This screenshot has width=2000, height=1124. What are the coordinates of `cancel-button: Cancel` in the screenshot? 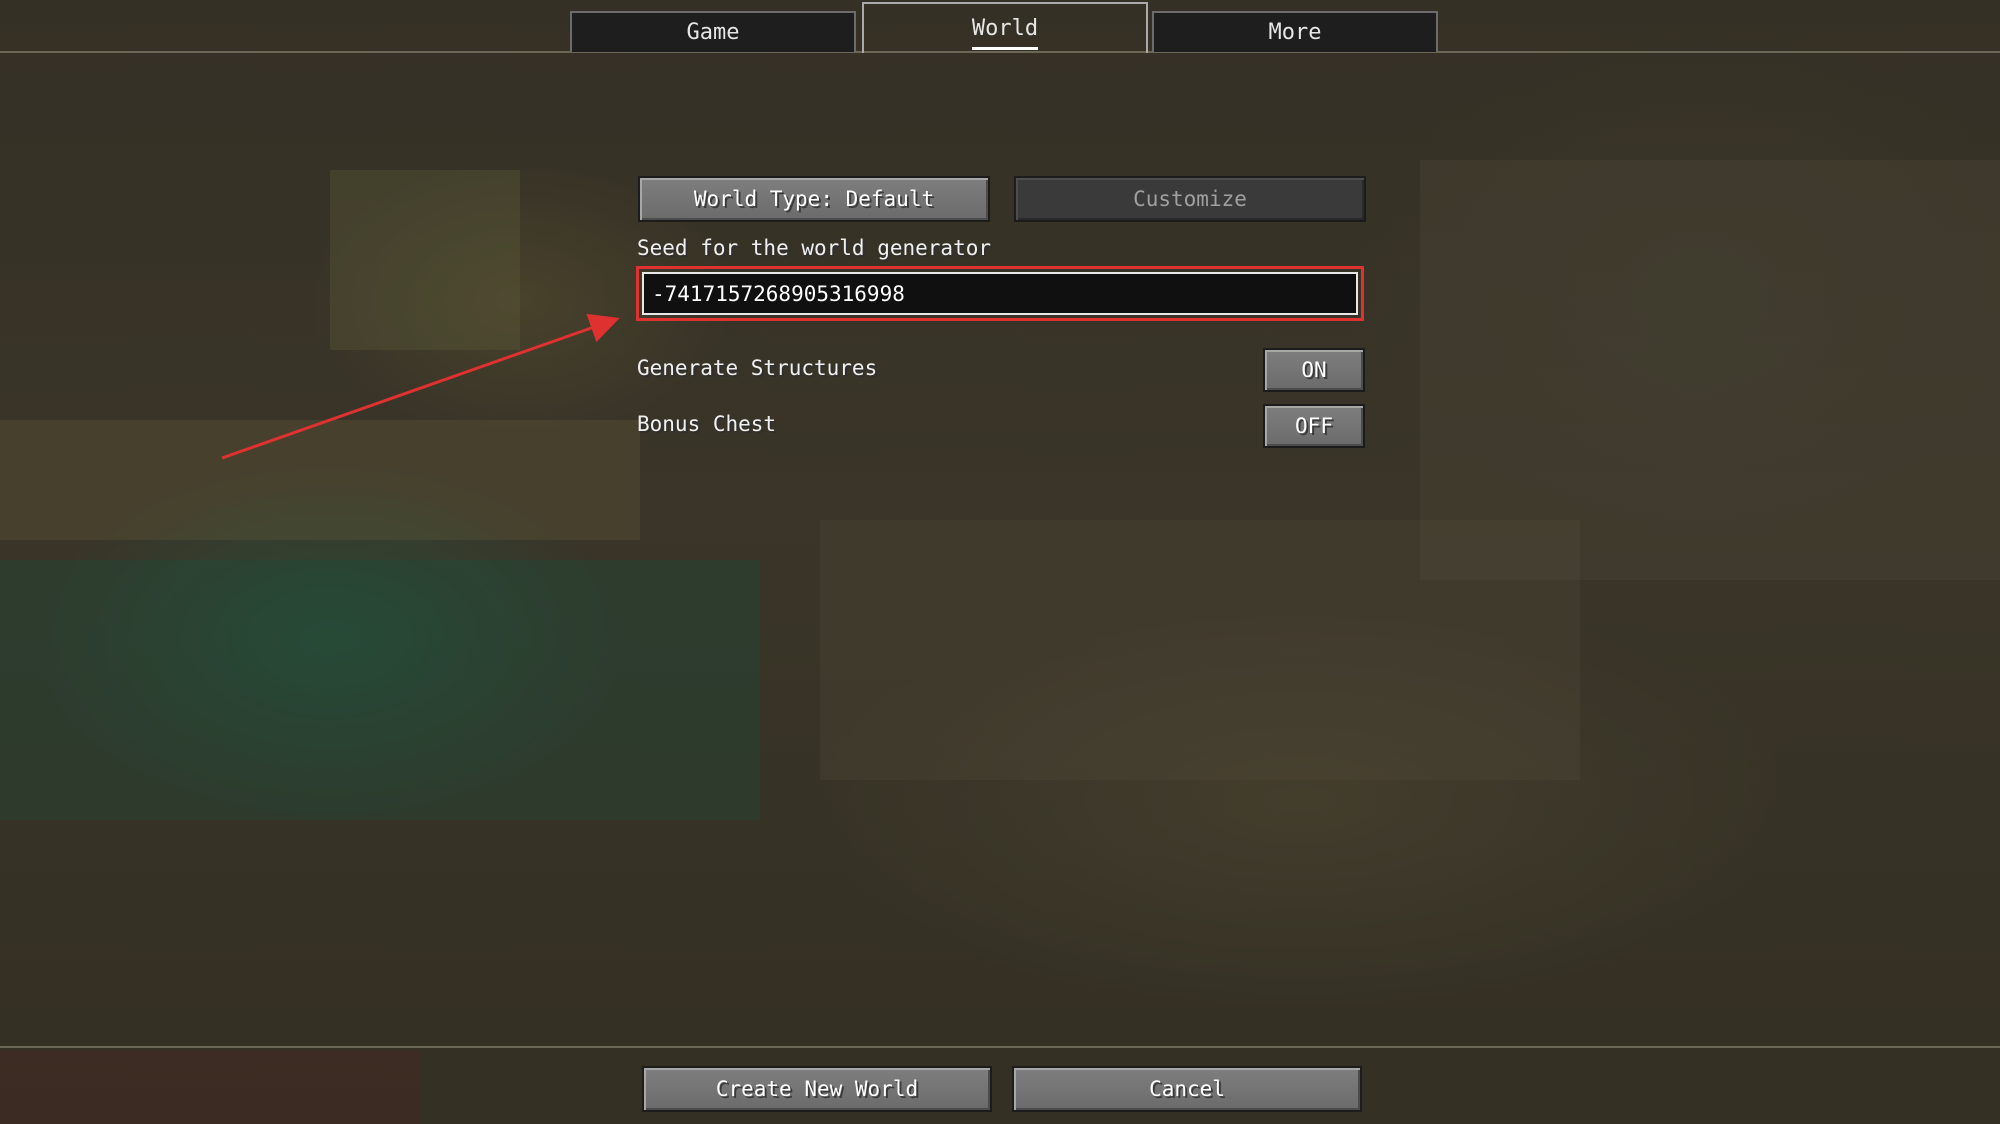 It's located at (1187, 1089).